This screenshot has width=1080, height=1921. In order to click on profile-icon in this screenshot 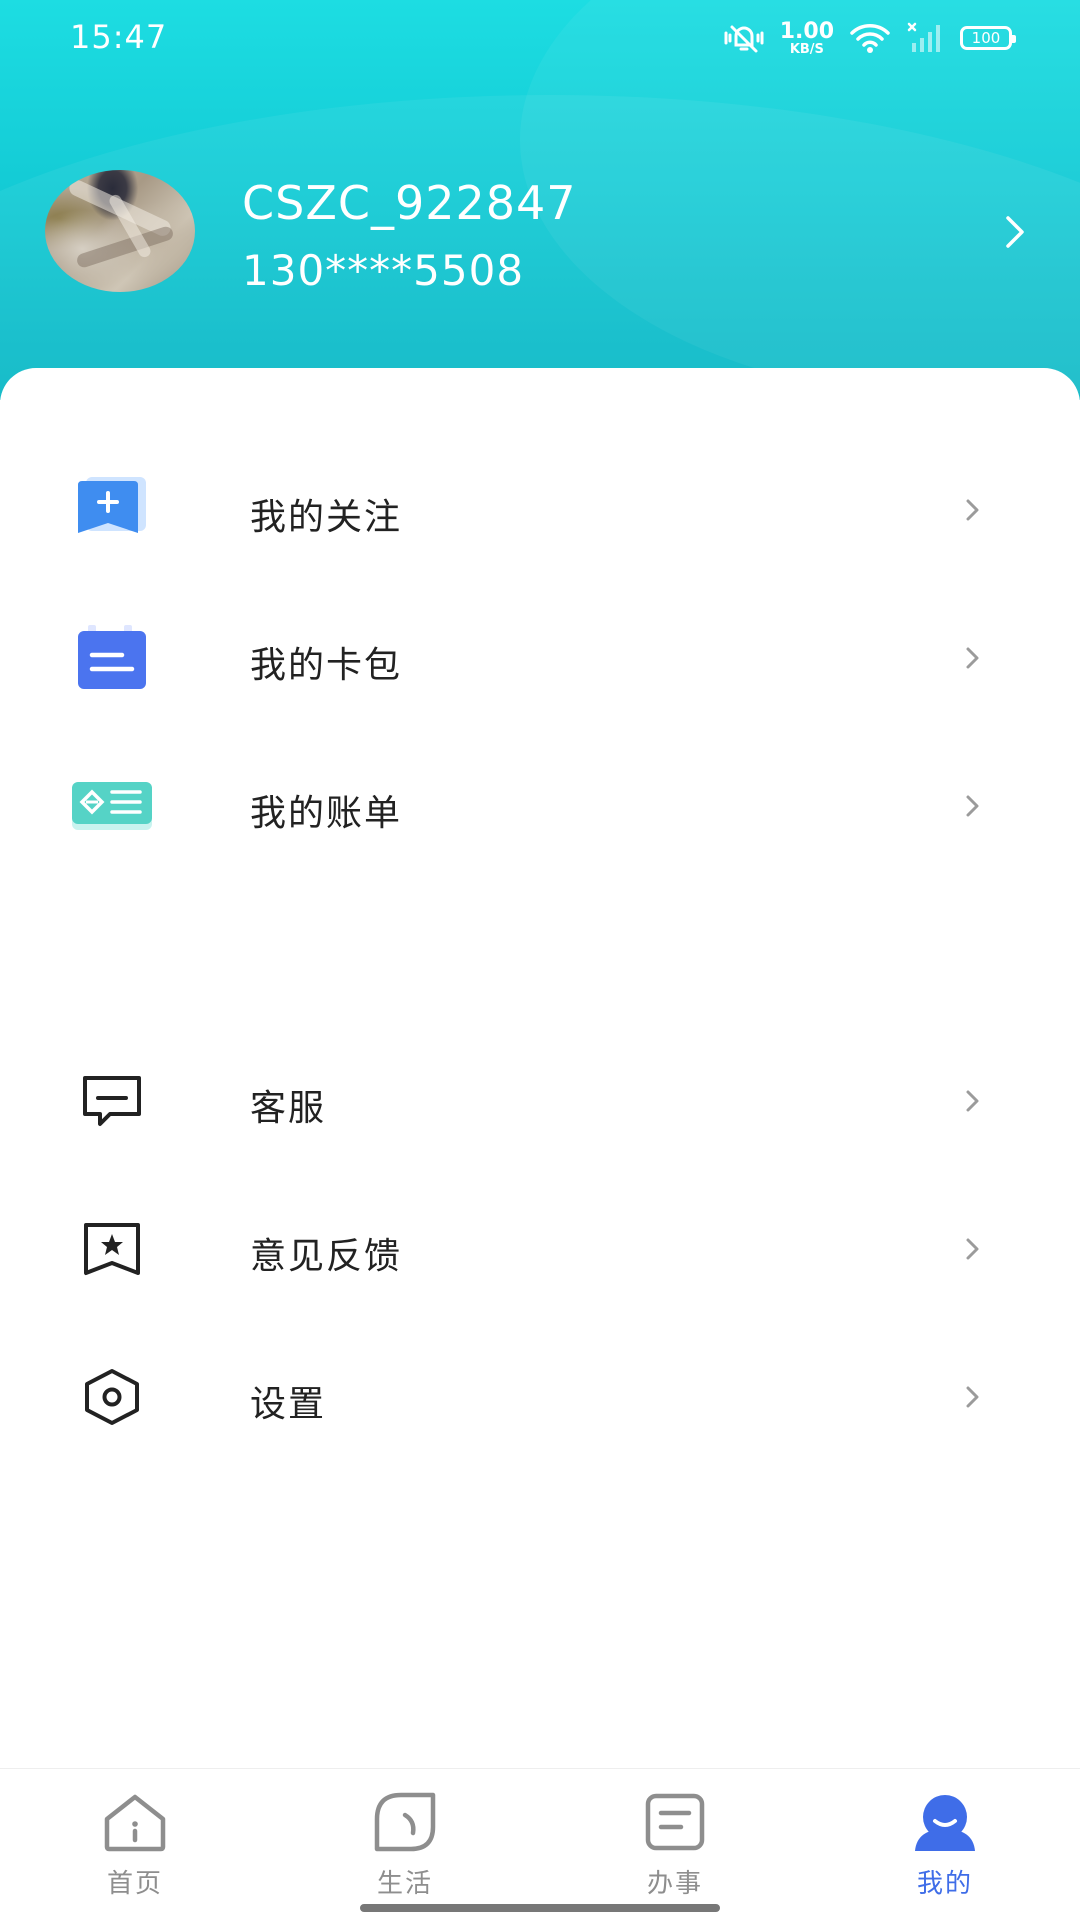, I will do `click(945, 1823)`.